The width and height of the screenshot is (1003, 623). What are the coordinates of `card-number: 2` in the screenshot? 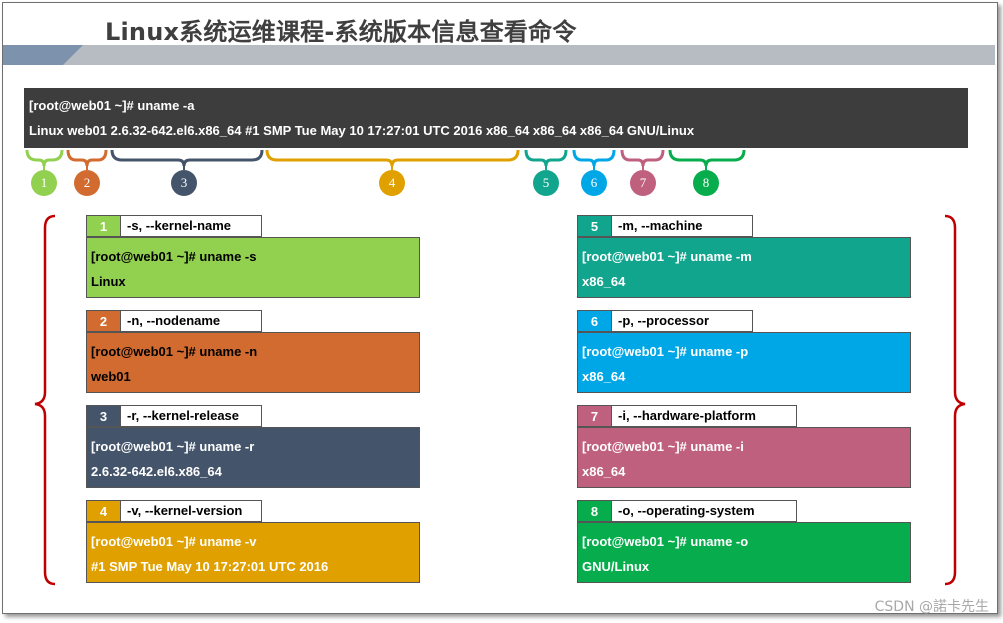 It's located at (103, 321).